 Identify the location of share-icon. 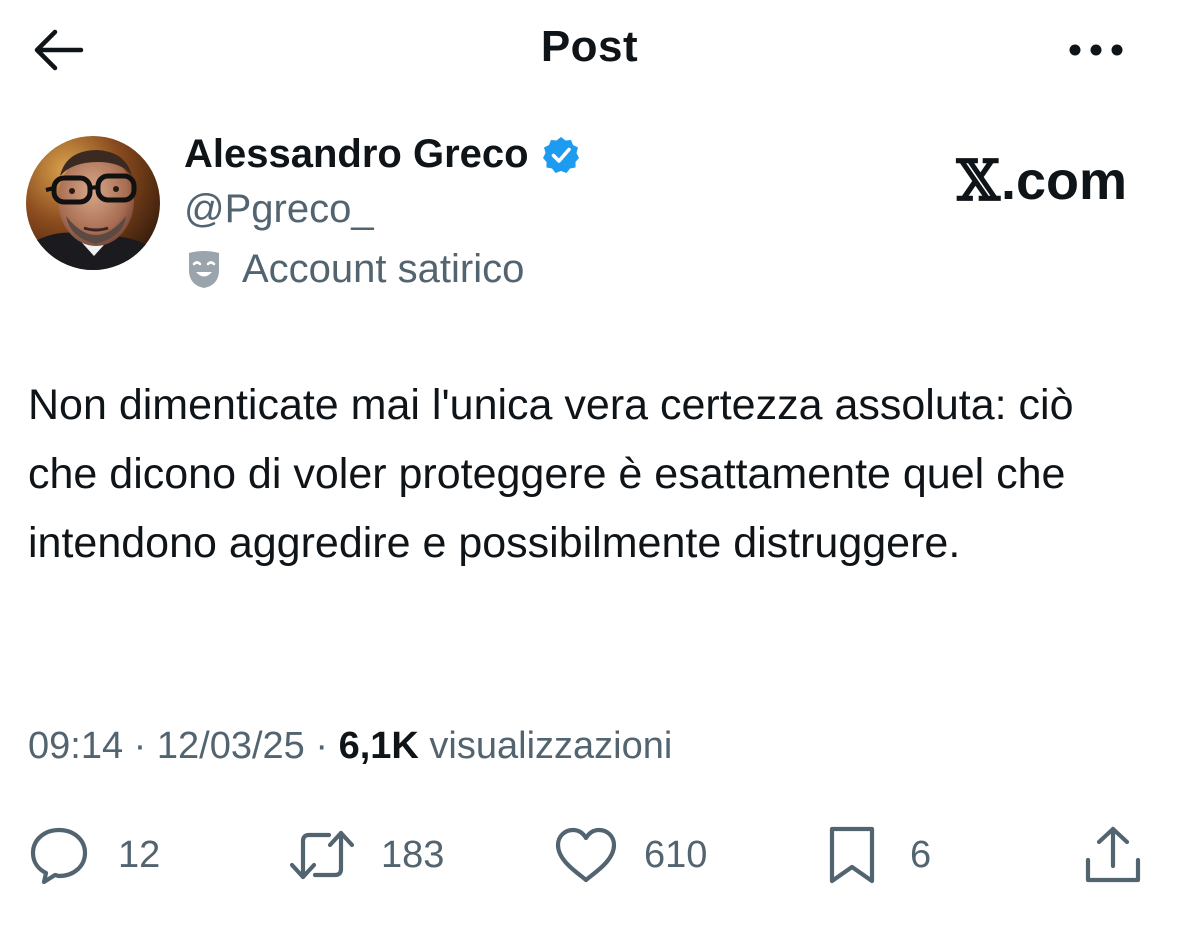
(1113, 854).